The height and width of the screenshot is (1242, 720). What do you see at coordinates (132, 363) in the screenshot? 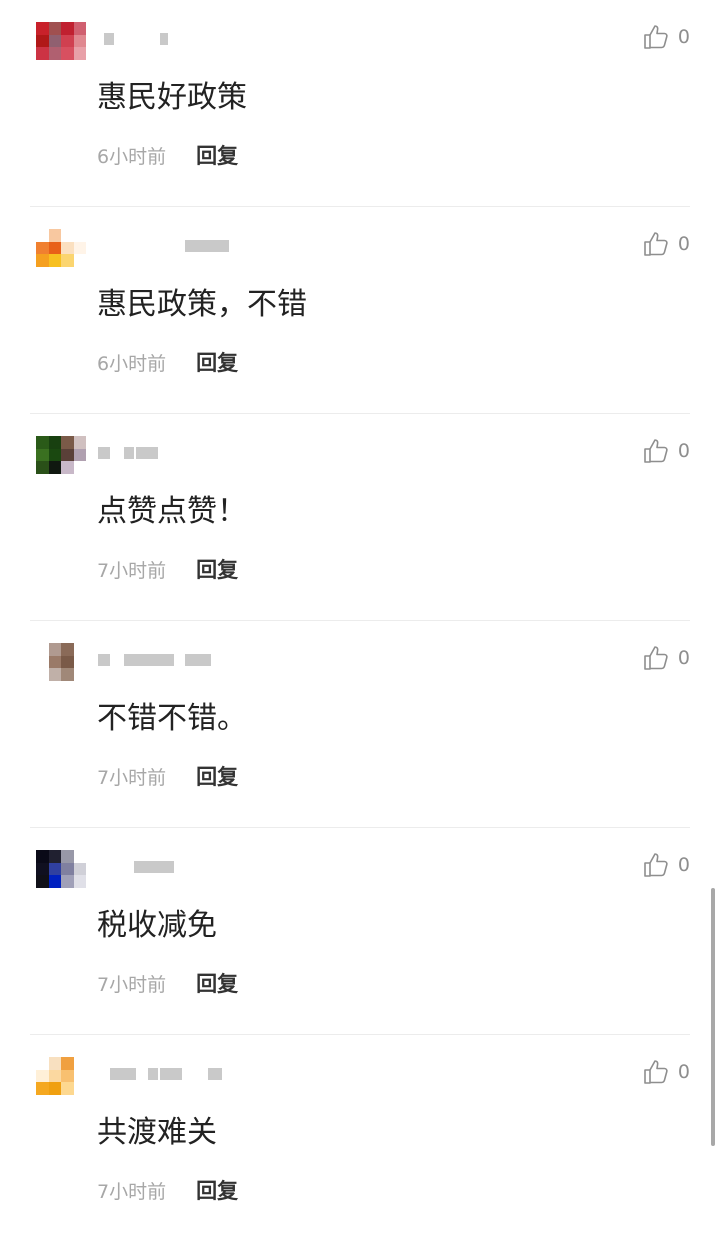
I see `comment-time: 6小时前` at bounding box center [132, 363].